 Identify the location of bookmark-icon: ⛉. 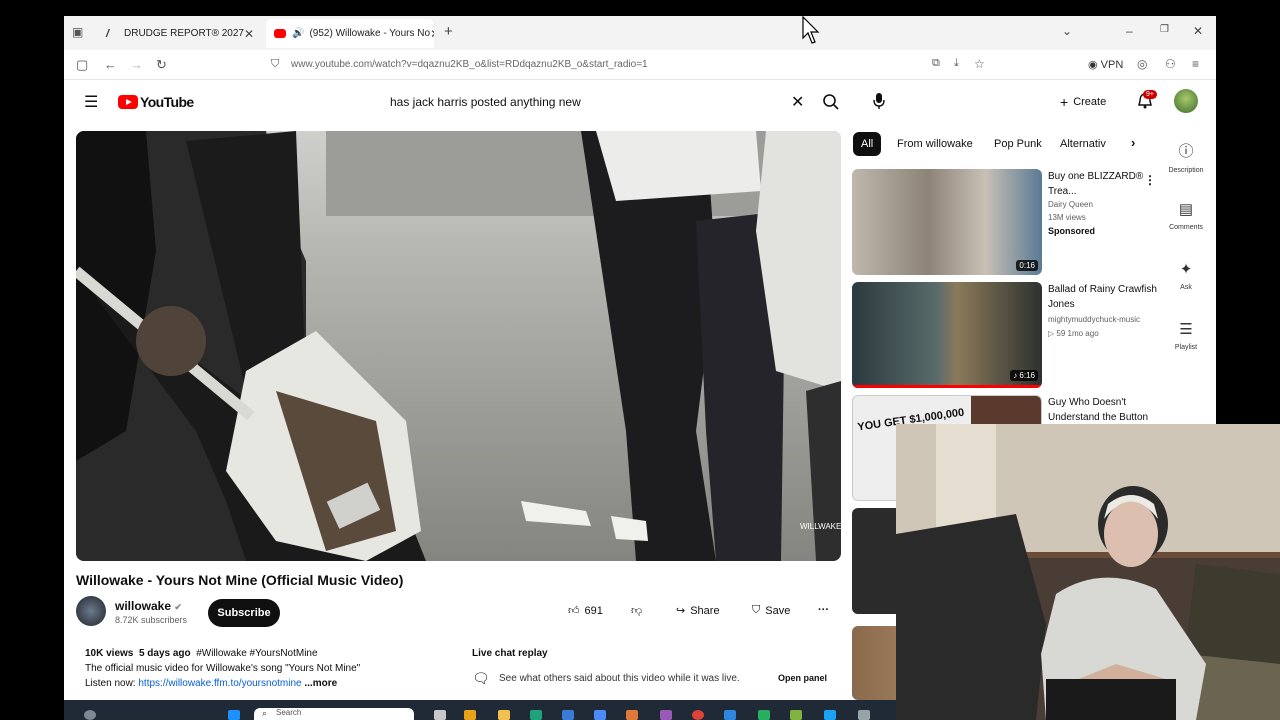
(756, 610).